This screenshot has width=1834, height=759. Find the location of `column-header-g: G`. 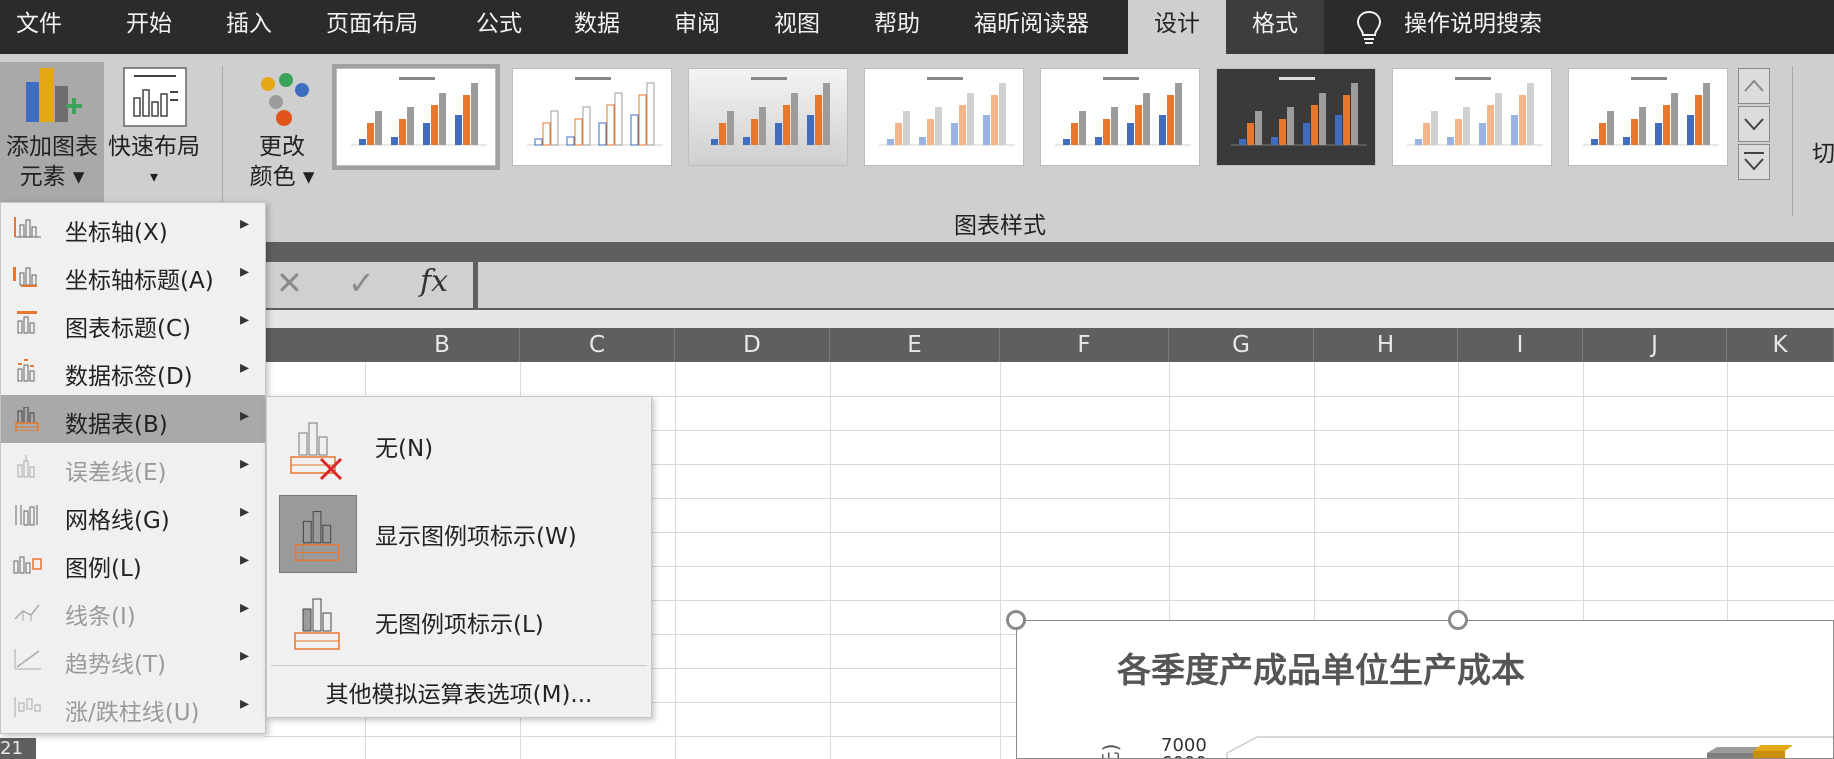

column-header-g: G is located at coordinates (1241, 345).